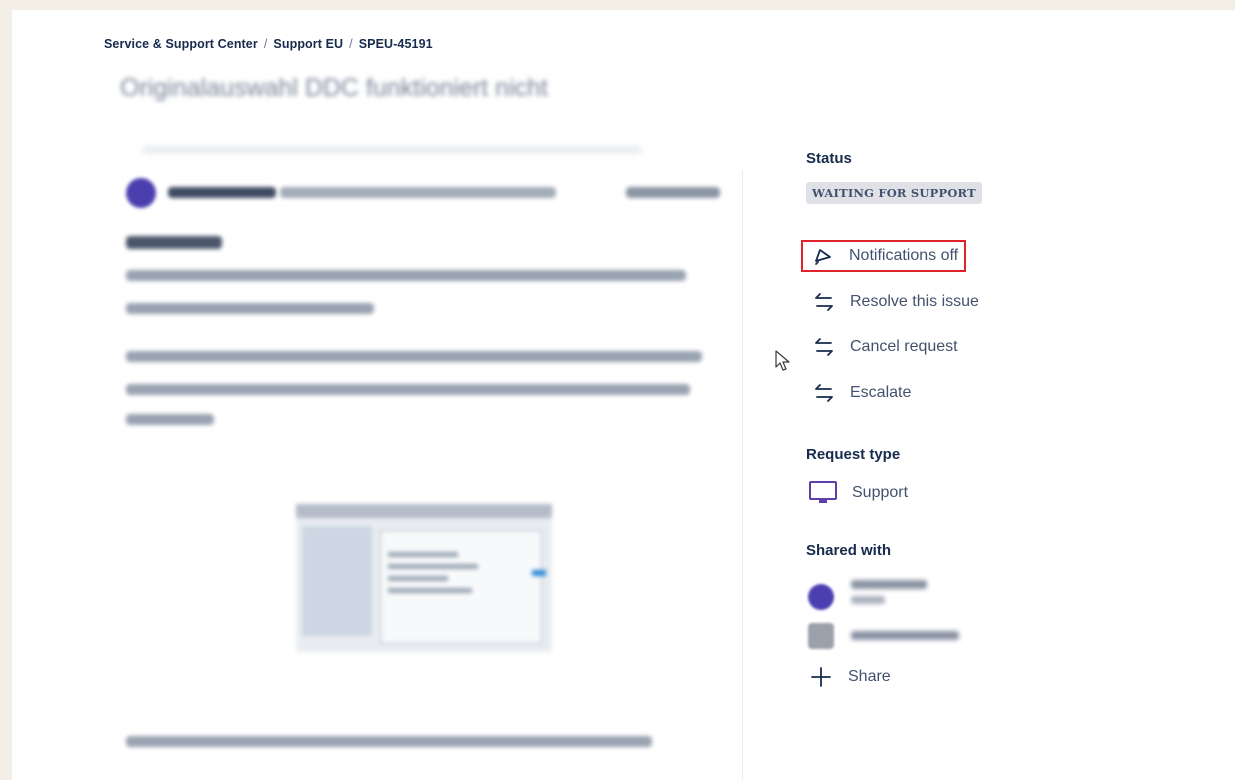 Image resolution: width=1235 pixels, height=780 pixels. Describe the element at coordinates (742, 475) in the screenshot. I see `column-divider` at that location.